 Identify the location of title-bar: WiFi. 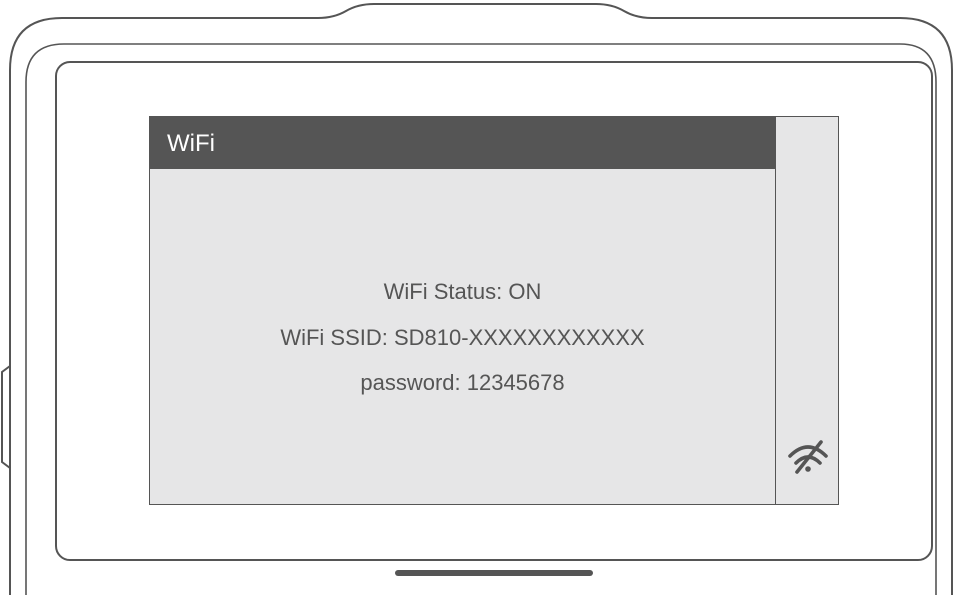
(462, 143).